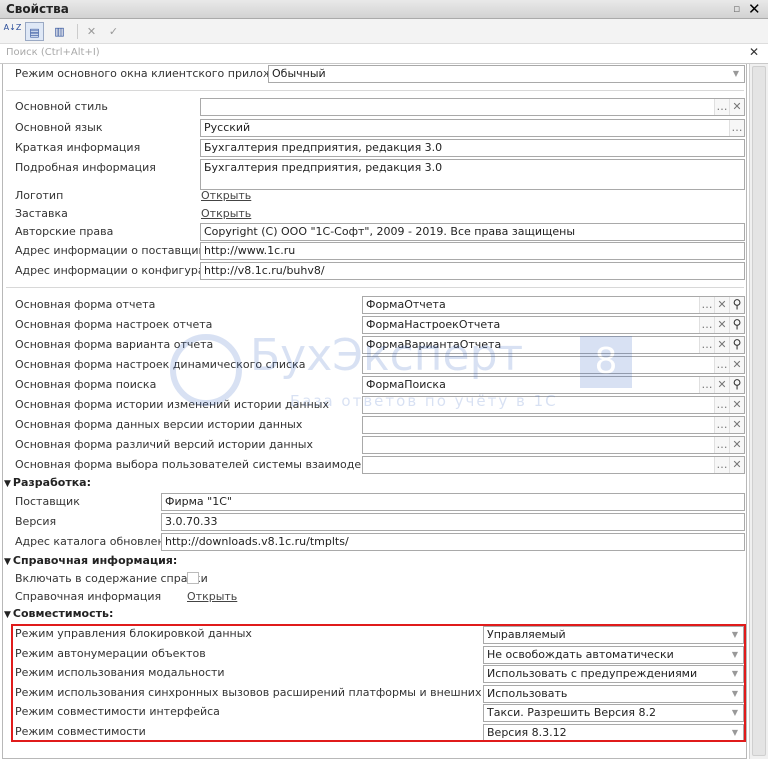 This screenshot has height=759, width=768. I want to click on data-history-diff-form-field: … ✕, so click(553, 445).